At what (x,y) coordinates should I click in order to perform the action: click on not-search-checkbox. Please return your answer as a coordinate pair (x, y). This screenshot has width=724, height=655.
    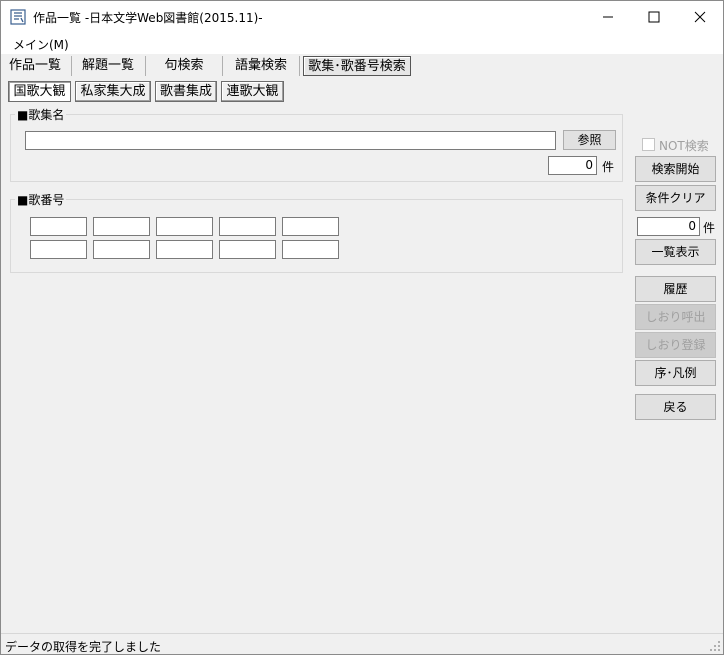
    Looking at the image, I should click on (648, 144).